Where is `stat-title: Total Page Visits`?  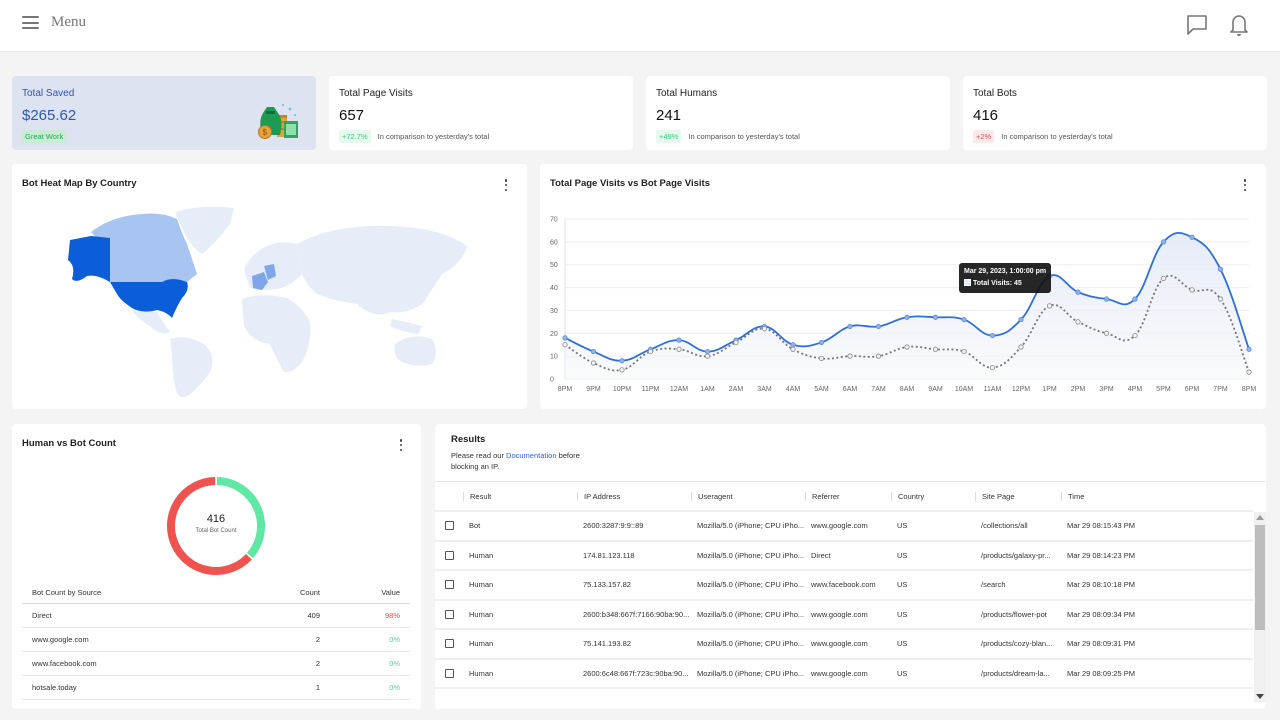 stat-title: Total Page Visits is located at coordinates (376, 93).